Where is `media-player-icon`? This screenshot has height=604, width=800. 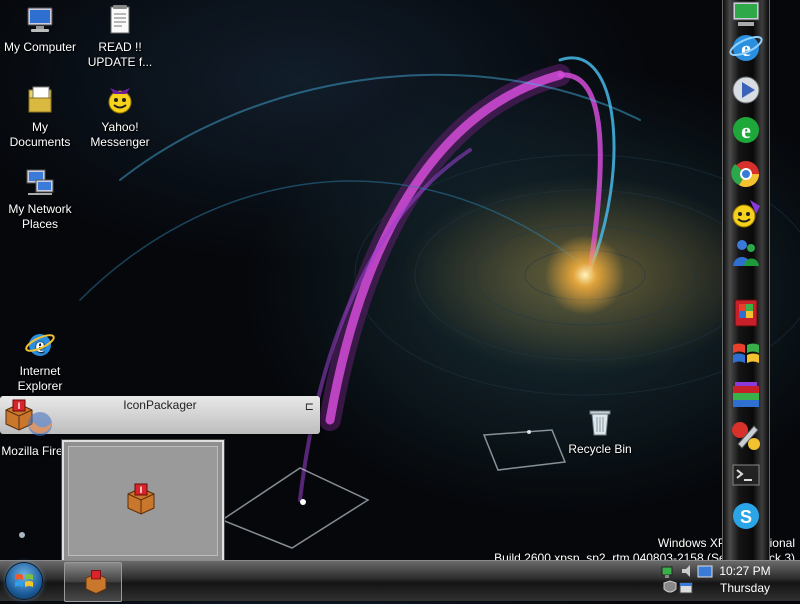
media-player-icon is located at coordinates (746, 90).